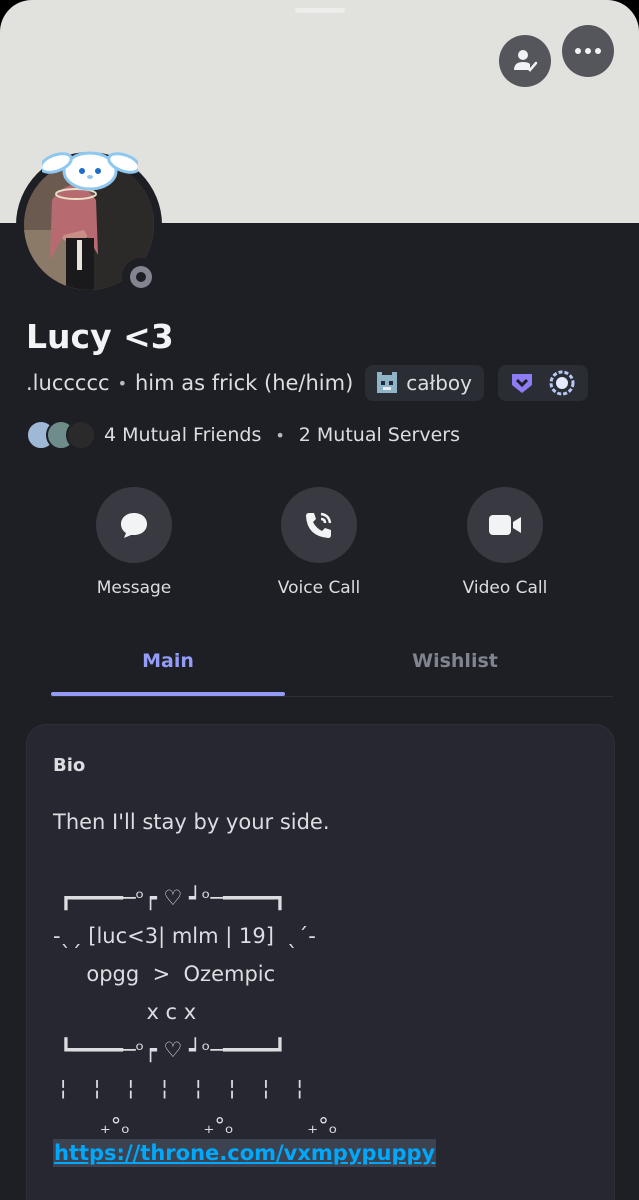 This screenshot has height=1200, width=639. Describe the element at coordinates (379, 435) in the screenshot. I see `mutual-servers: 2 Mutual Servers` at that location.